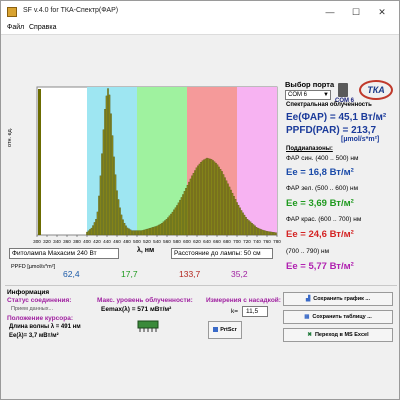 Image resolution: width=400 pixels, height=400 pixels. What do you see at coordinates (329, 105) in the screenshot?
I see `results-title: Спектральная облученность` at bounding box center [329, 105].